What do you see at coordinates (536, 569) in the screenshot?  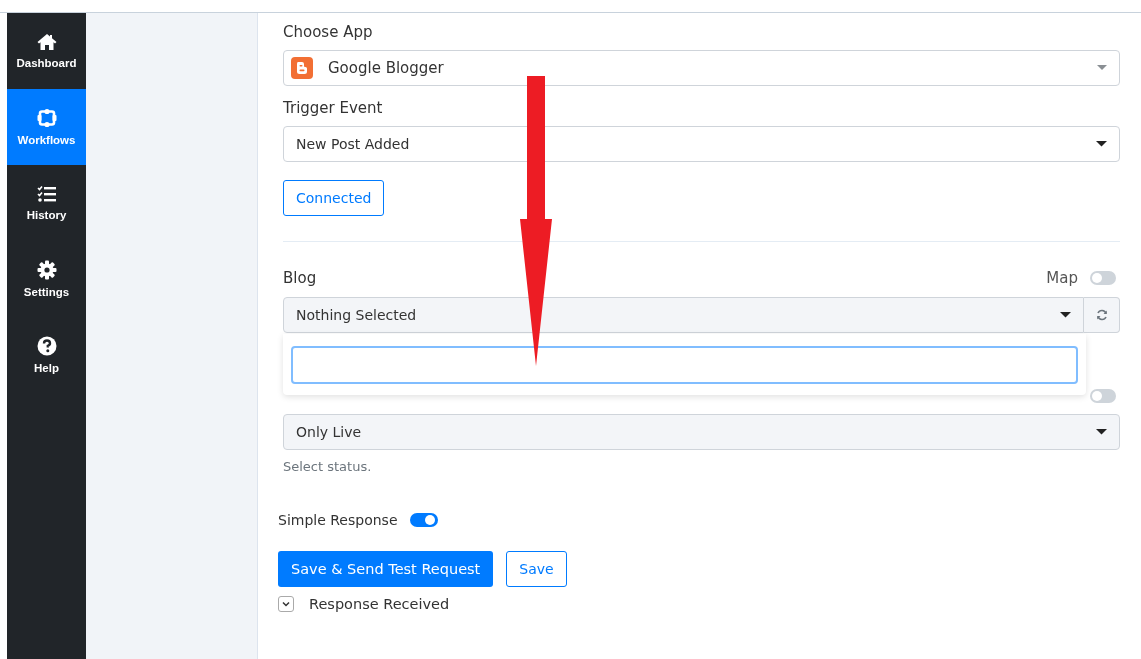 I see `save-button: Save` at bounding box center [536, 569].